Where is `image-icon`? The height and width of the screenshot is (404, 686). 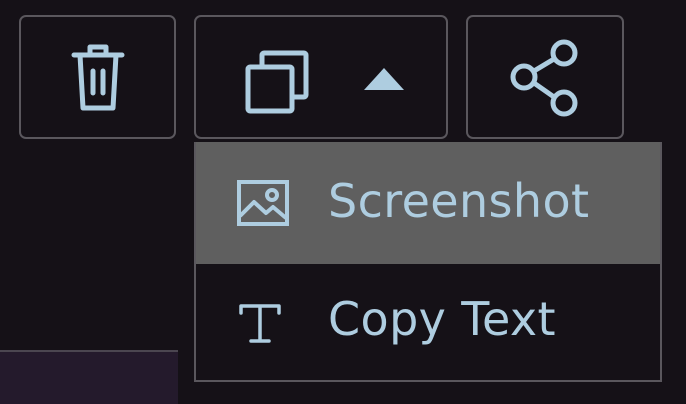
image-icon is located at coordinates (263, 203).